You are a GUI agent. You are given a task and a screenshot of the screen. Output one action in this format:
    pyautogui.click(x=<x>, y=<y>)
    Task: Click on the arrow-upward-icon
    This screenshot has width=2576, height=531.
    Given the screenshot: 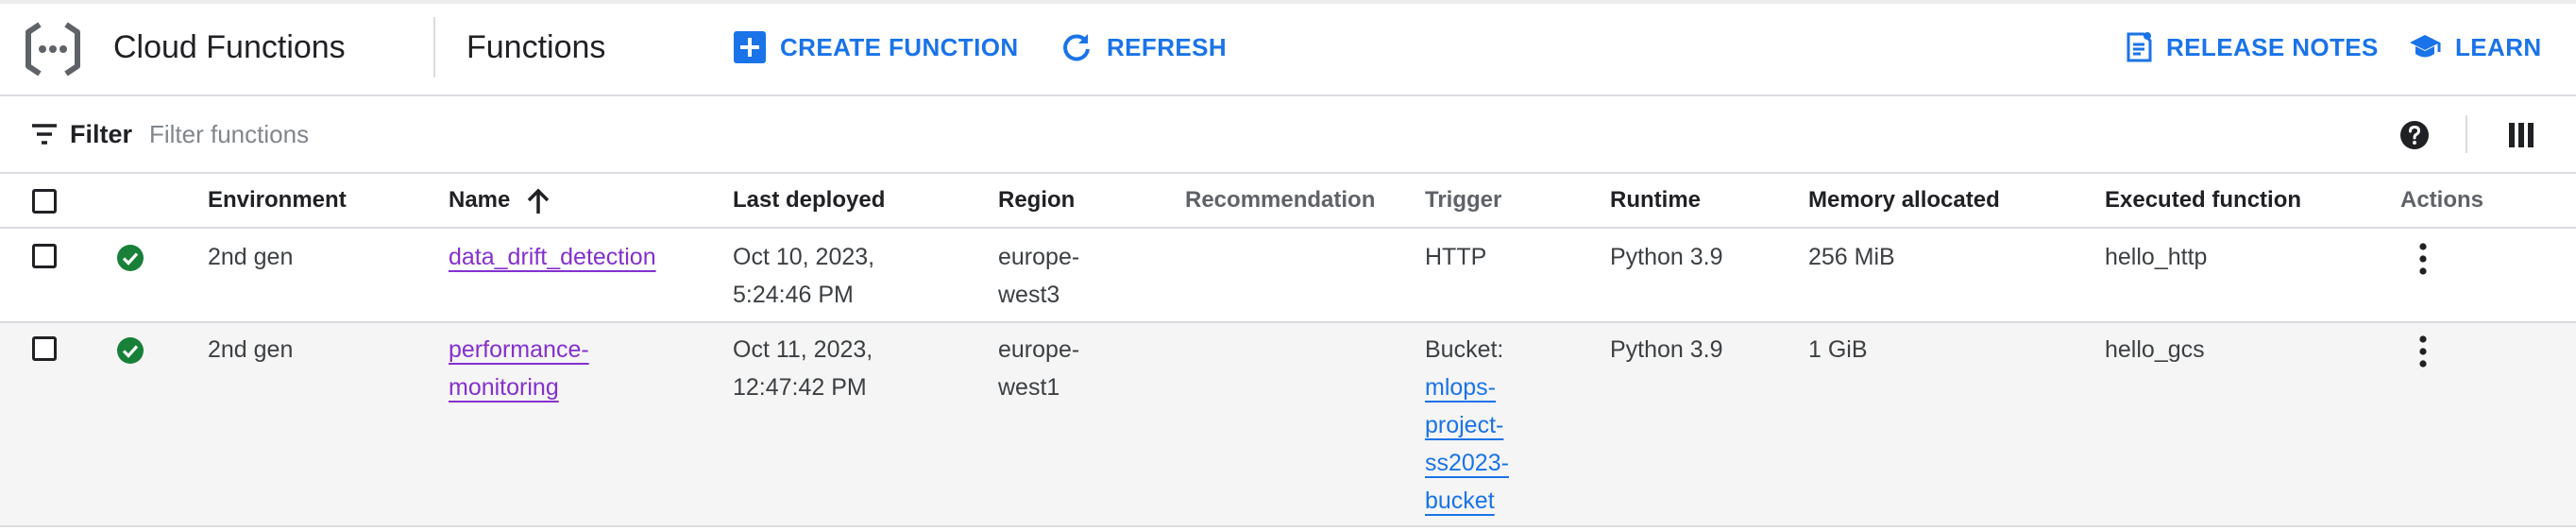 What is the action you would take?
    pyautogui.click(x=538, y=201)
    